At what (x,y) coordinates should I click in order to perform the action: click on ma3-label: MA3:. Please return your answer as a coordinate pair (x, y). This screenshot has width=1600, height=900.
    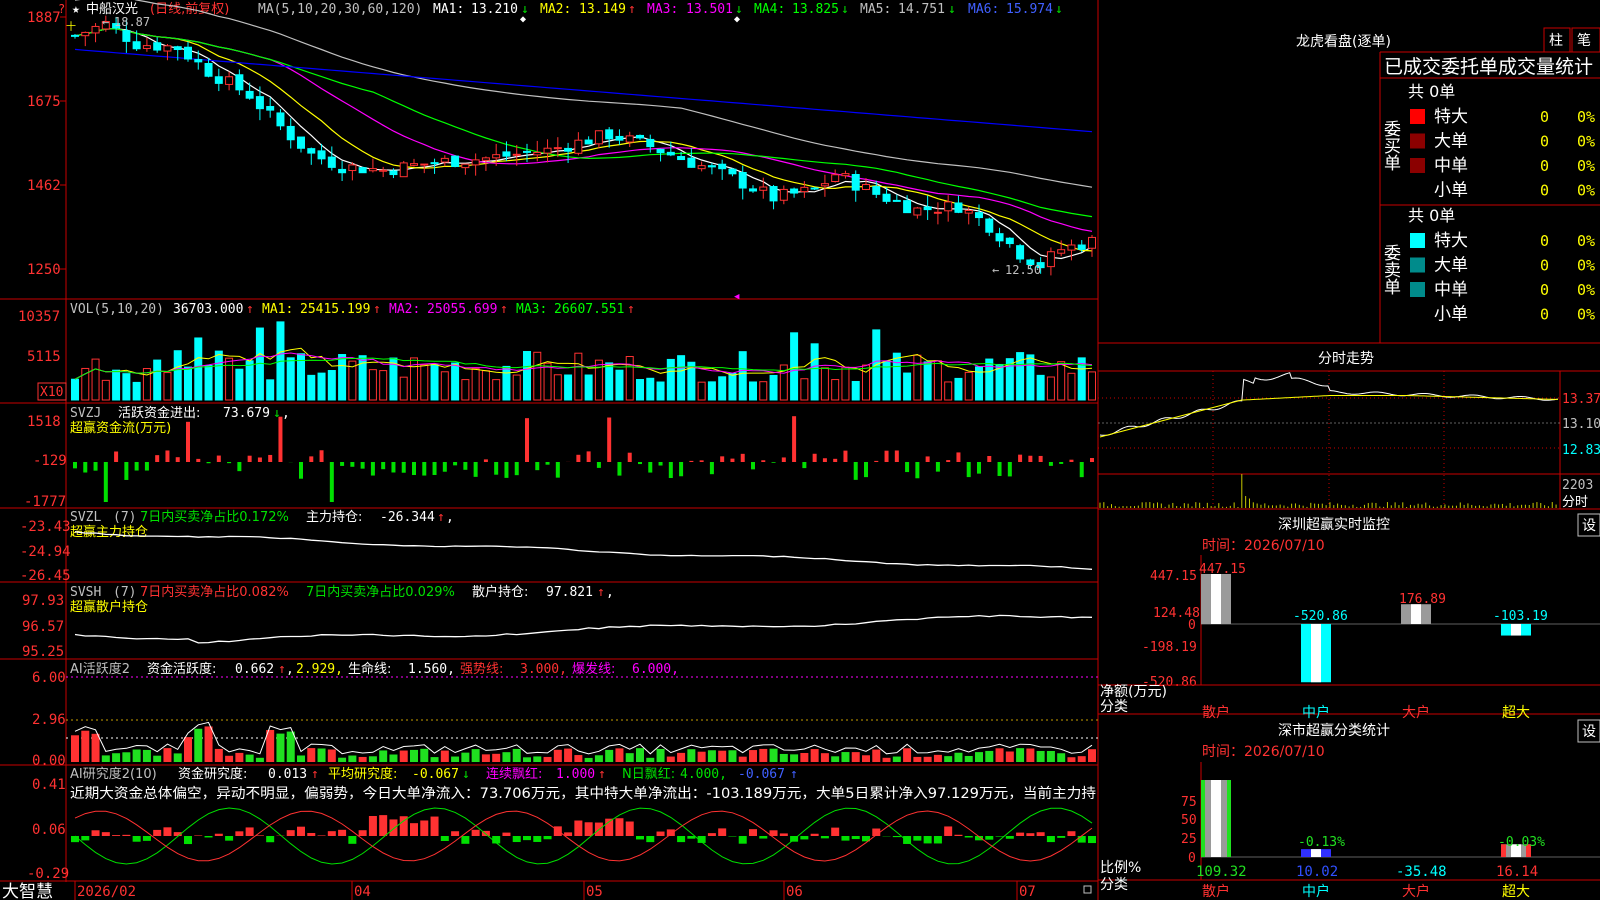
    Looking at the image, I should click on (662, 9).